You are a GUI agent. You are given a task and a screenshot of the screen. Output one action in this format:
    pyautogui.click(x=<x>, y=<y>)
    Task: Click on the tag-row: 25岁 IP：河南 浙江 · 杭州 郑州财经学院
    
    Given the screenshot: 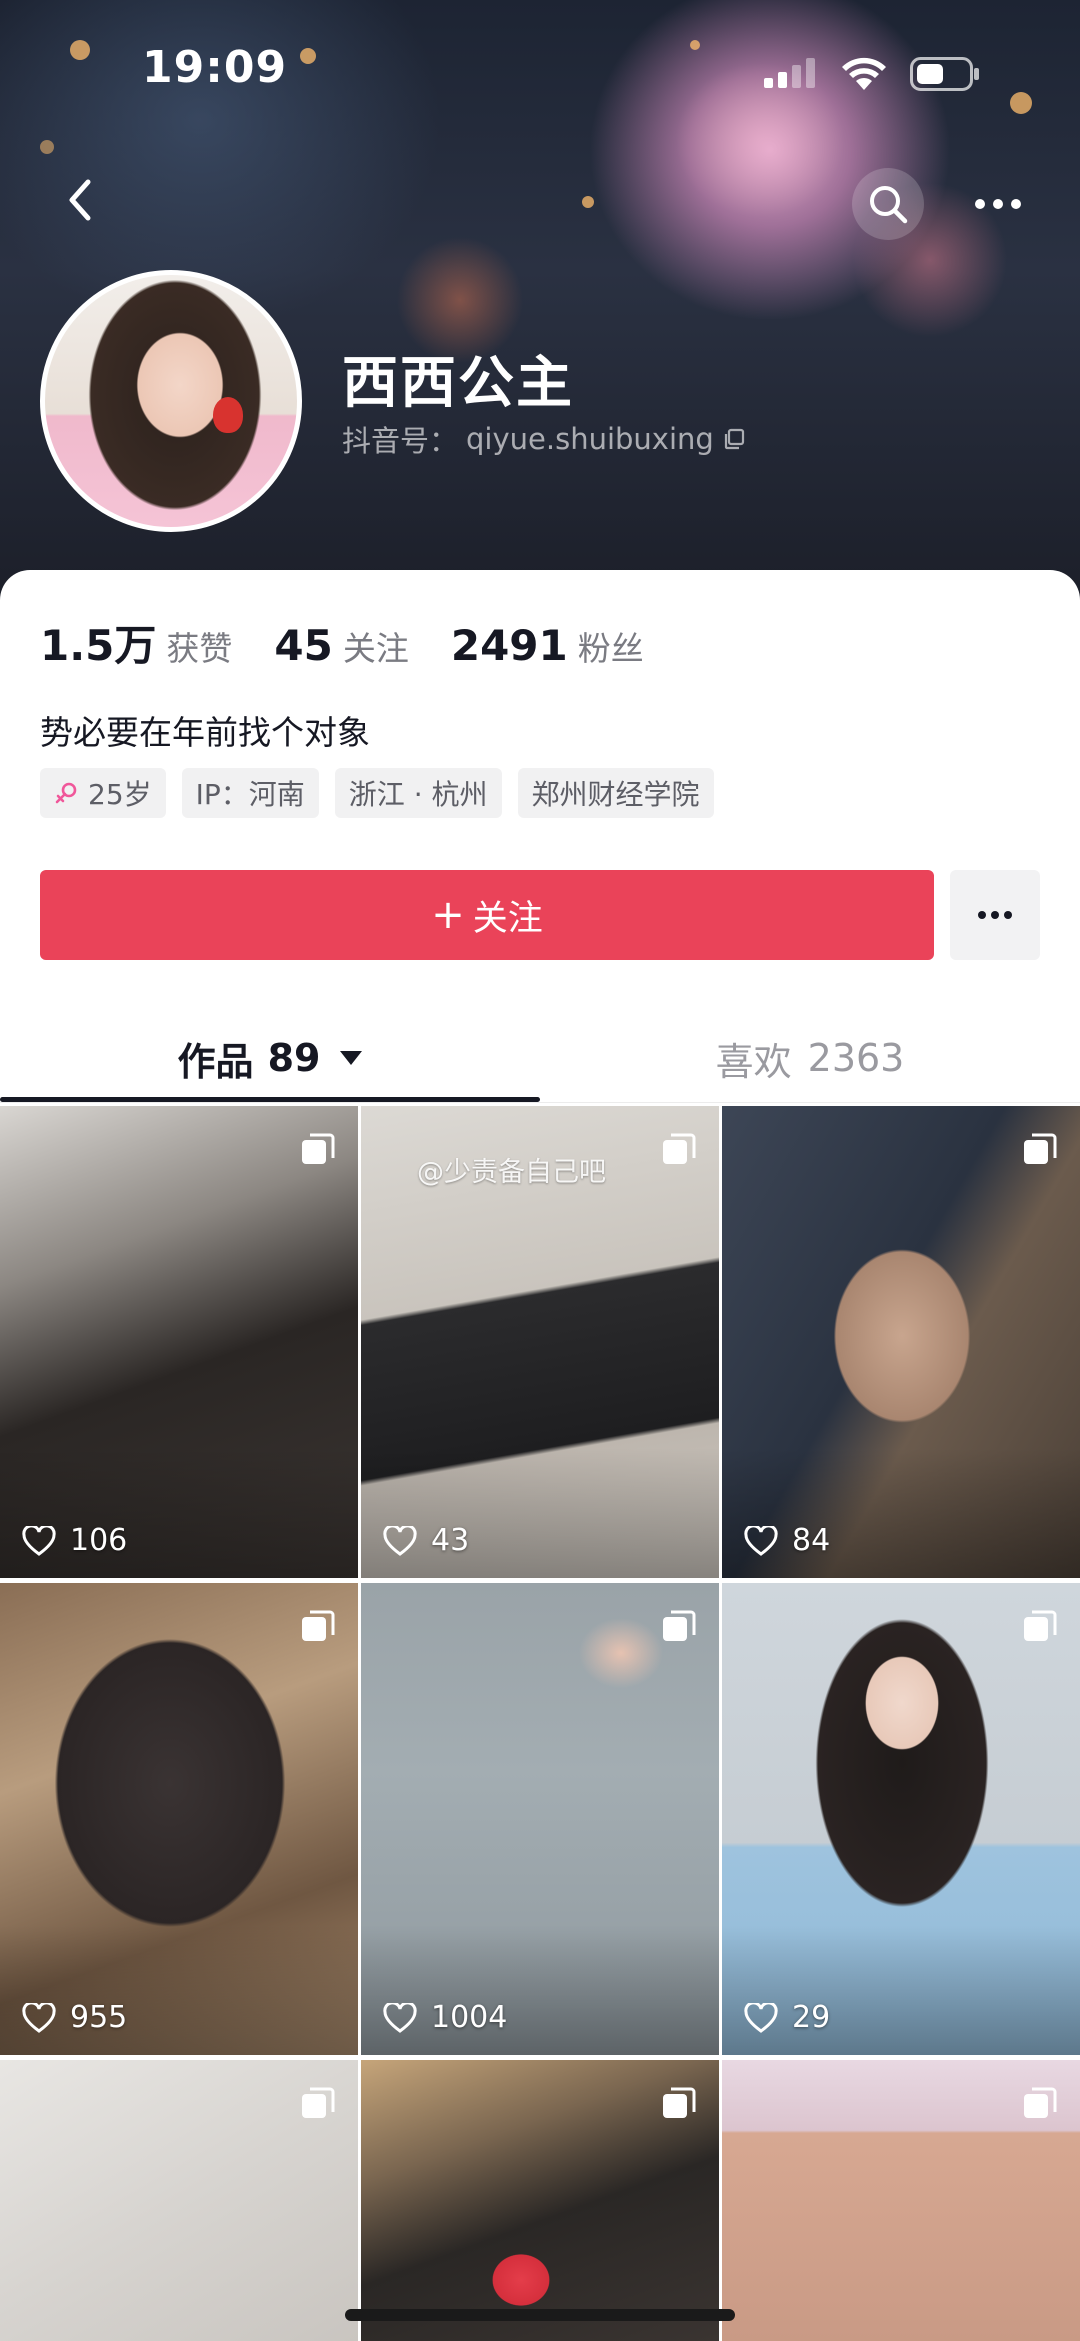 What is the action you would take?
    pyautogui.click(x=377, y=793)
    